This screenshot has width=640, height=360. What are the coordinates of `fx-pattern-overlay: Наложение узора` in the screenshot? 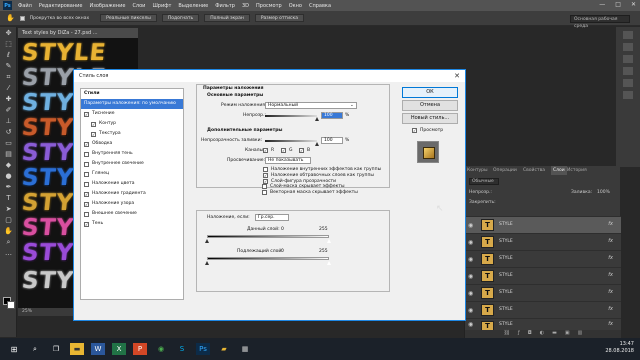 It's located at (132, 204).